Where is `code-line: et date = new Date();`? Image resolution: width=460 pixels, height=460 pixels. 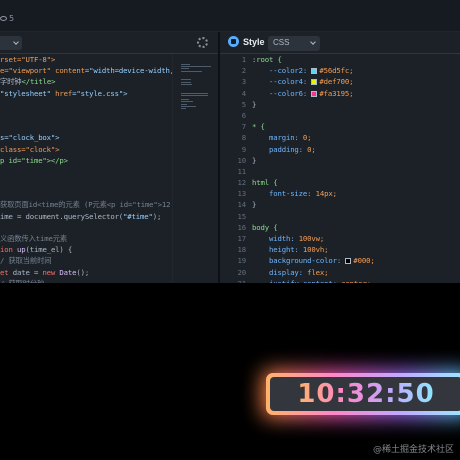 code-line: et date = new Date(); is located at coordinates (86, 272).